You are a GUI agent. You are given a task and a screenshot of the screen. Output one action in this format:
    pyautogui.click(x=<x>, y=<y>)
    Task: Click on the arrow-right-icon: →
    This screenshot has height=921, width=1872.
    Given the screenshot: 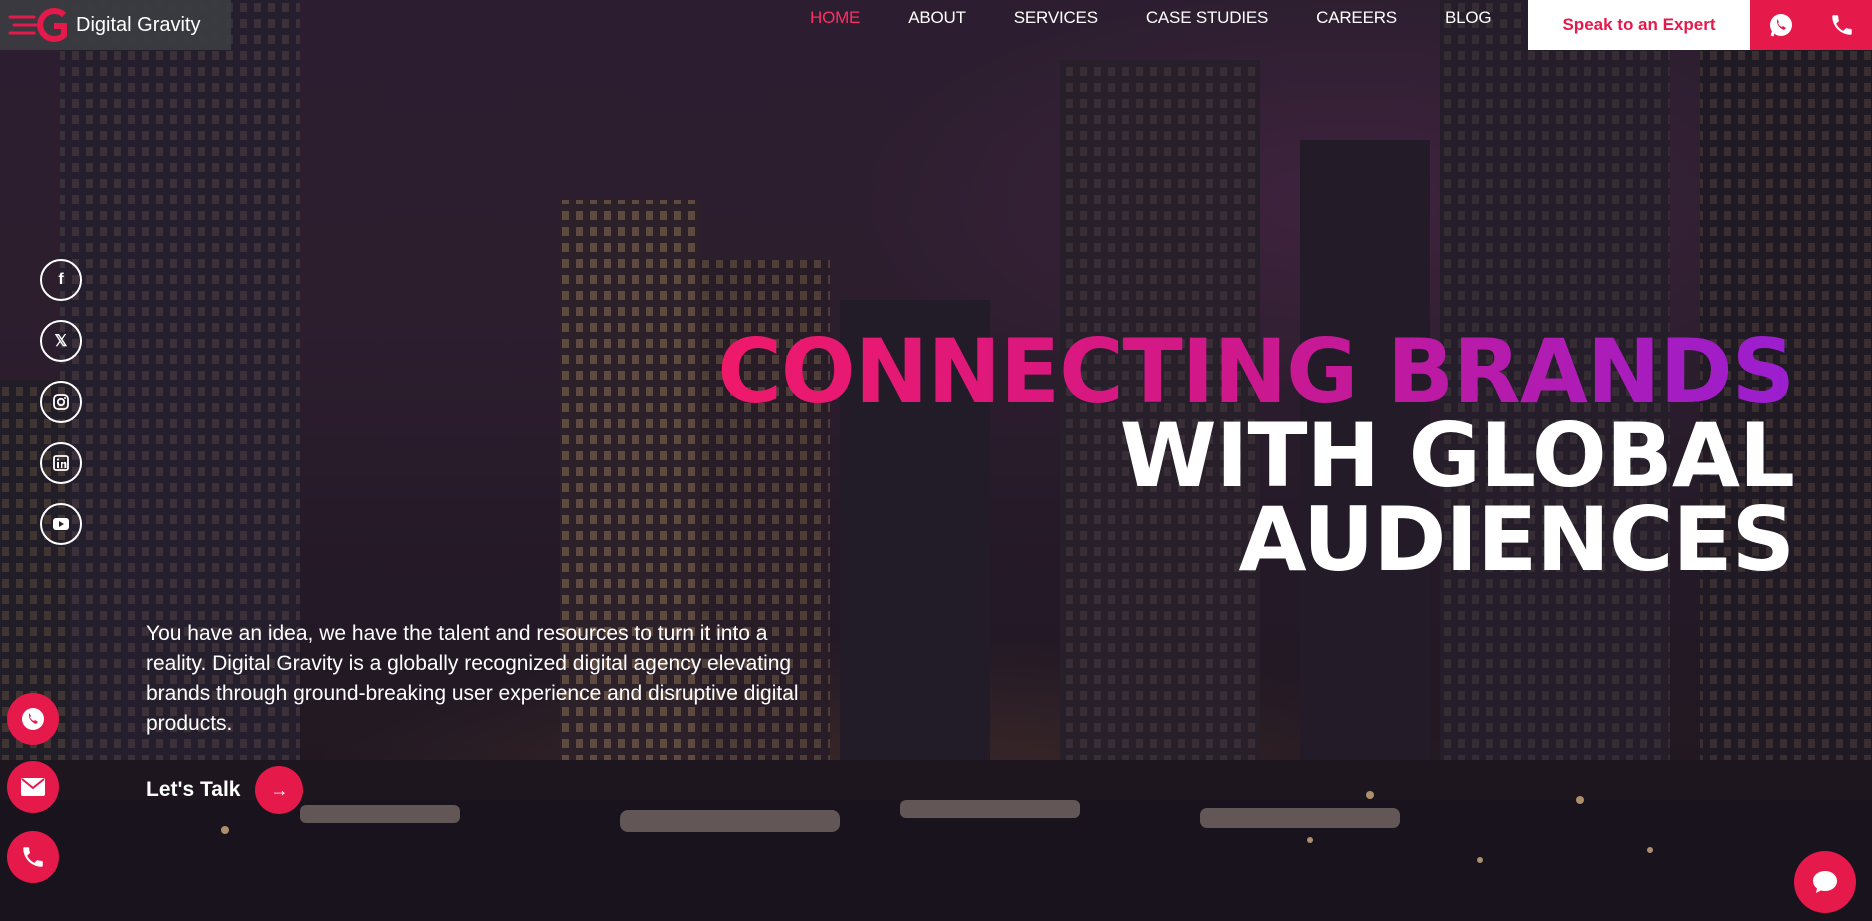 What is the action you would take?
    pyautogui.click(x=279, y=790)
    